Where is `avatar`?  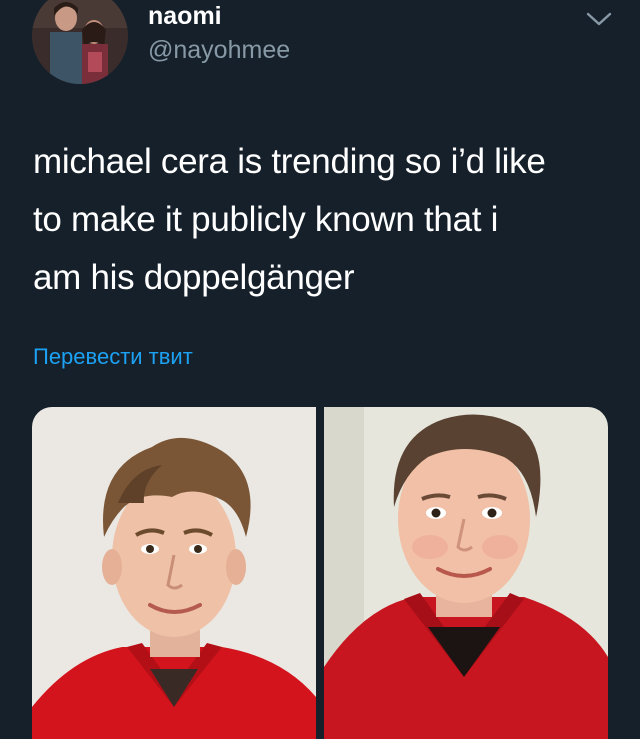 avatar is located at coordinates (80, 42).